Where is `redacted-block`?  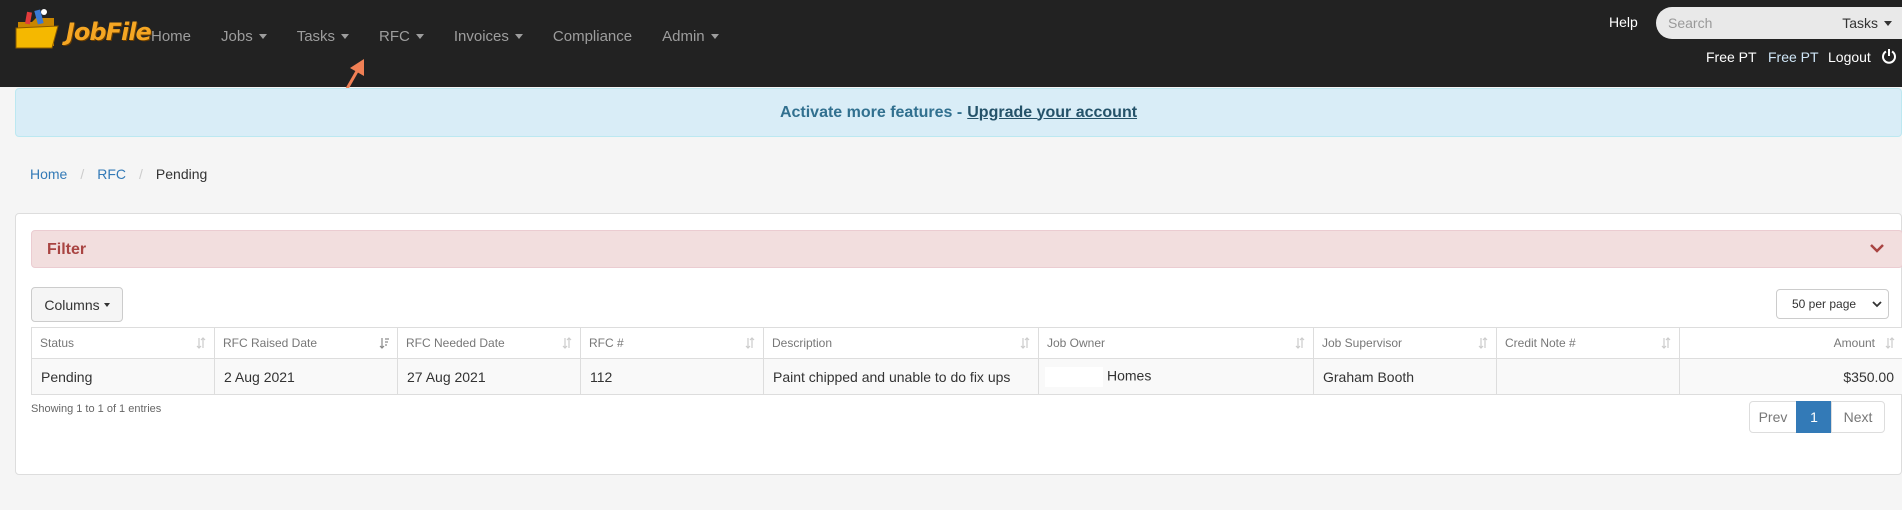 redacted-block is located at coordinates (1074, 376).